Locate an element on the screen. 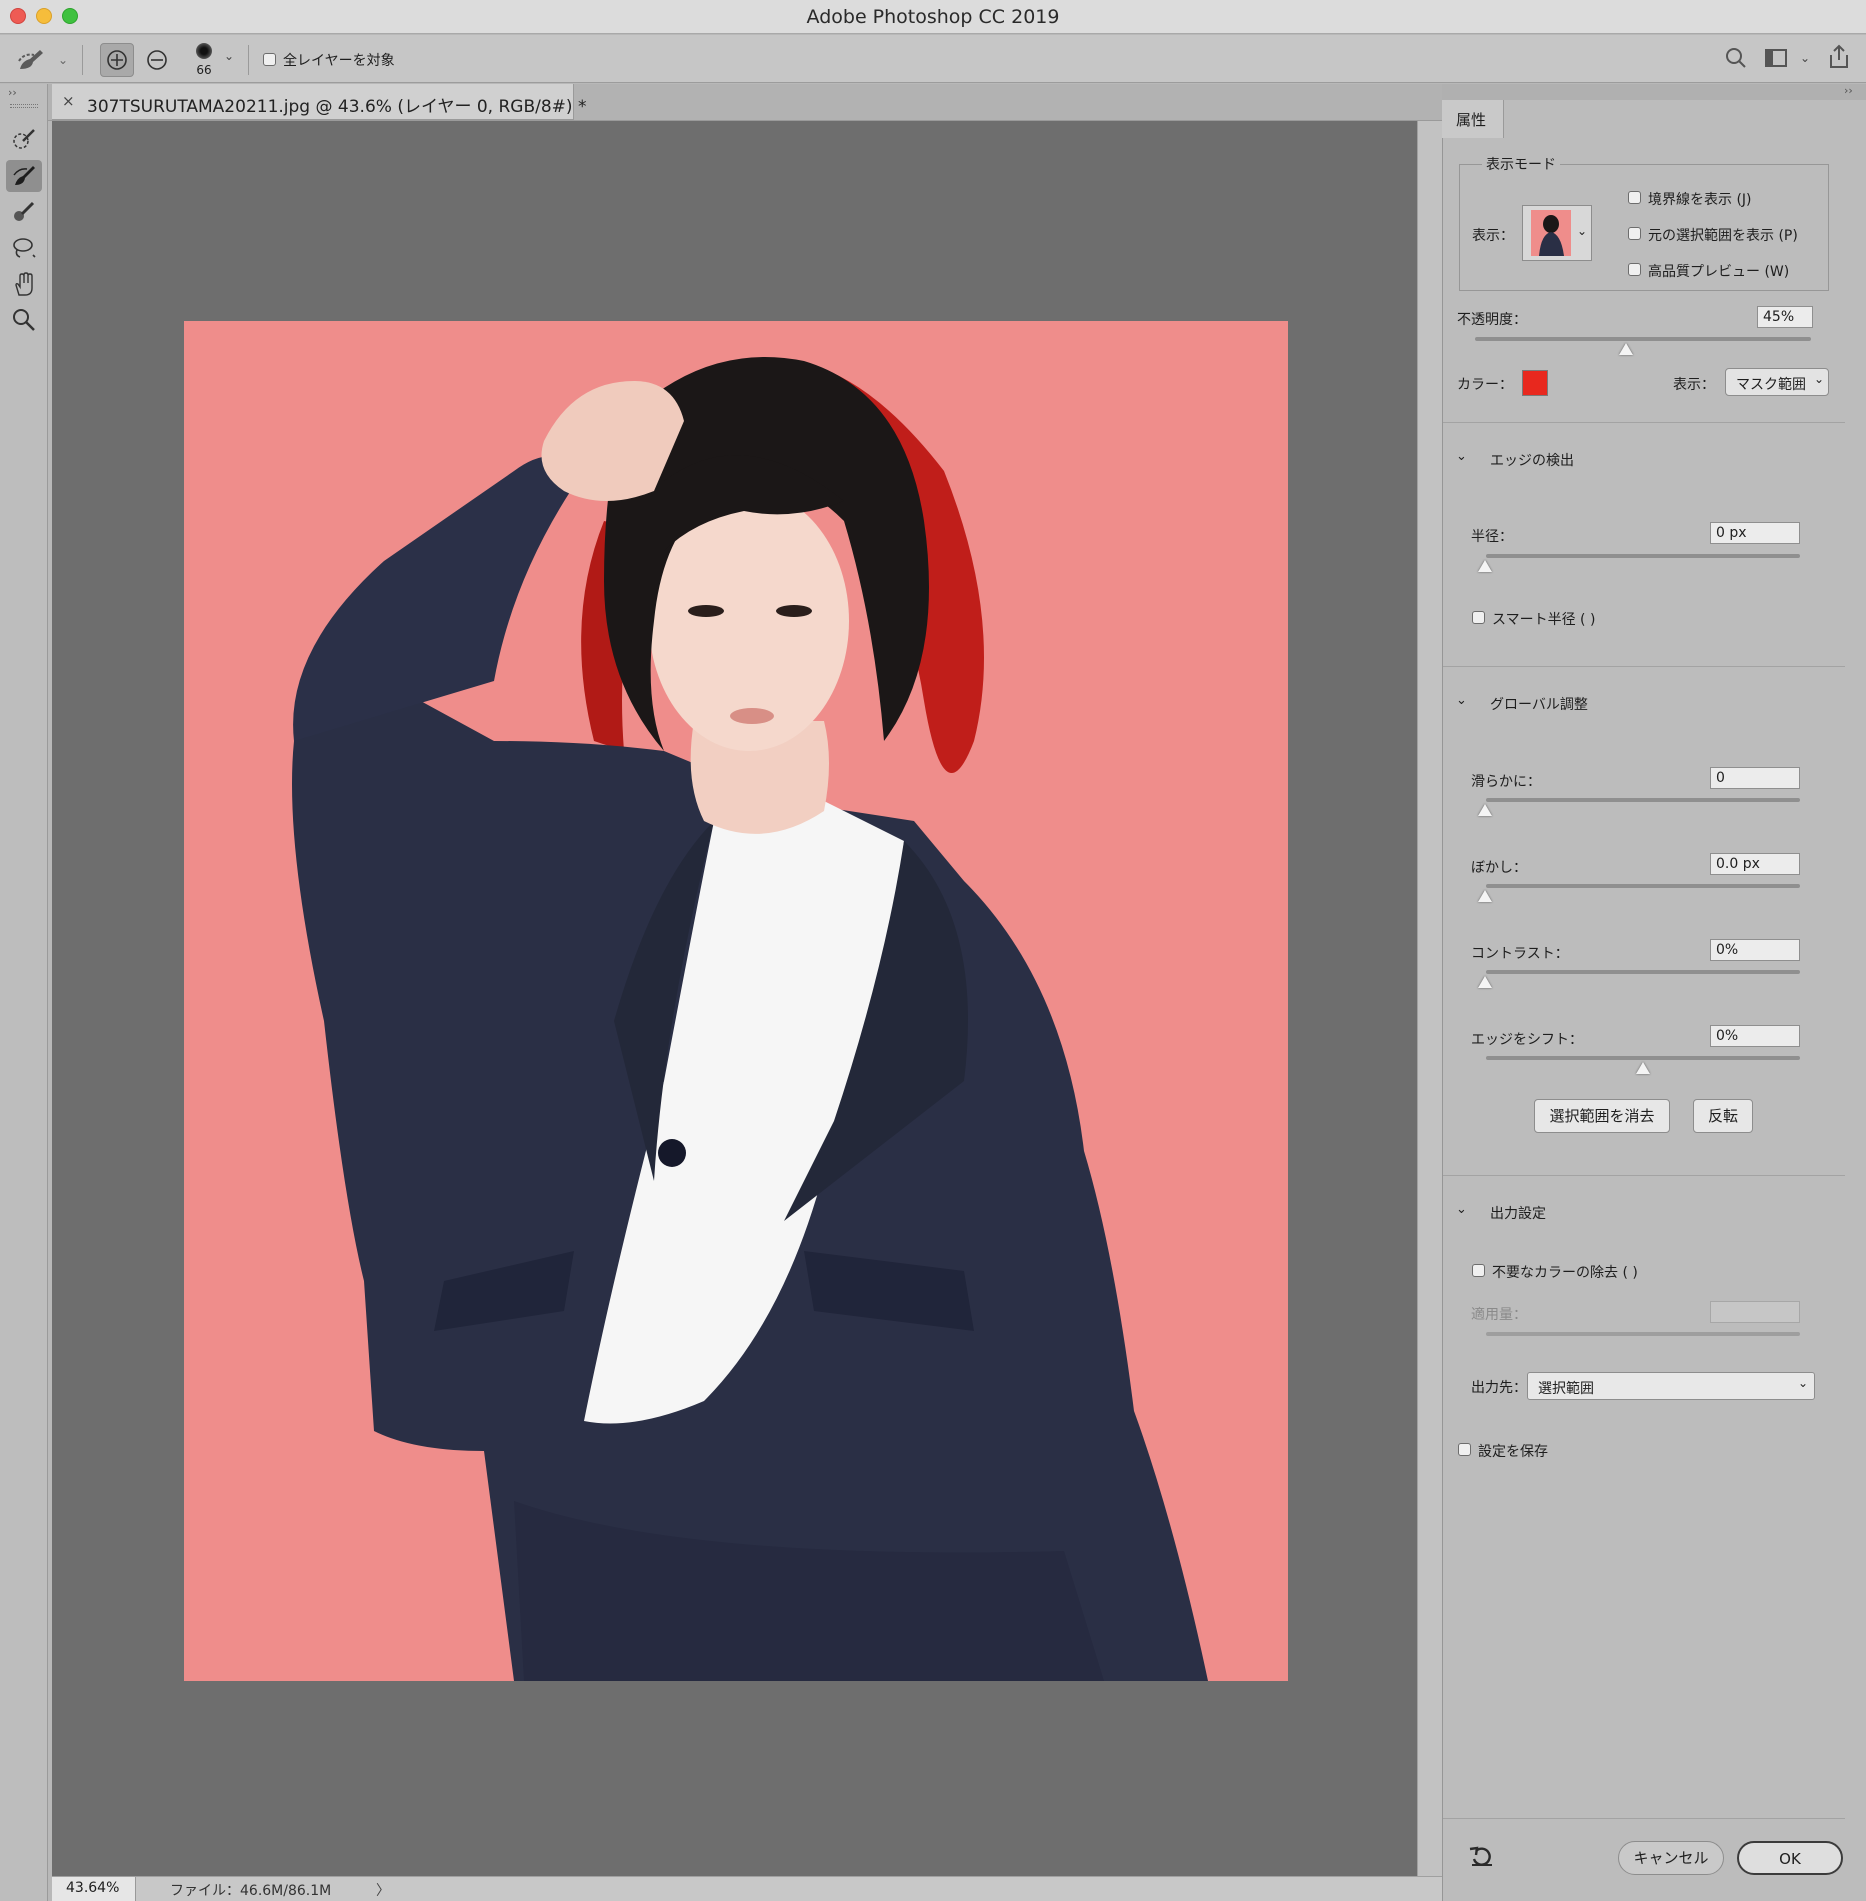  smooth-slider-track is located at coordinates (1643, 800).